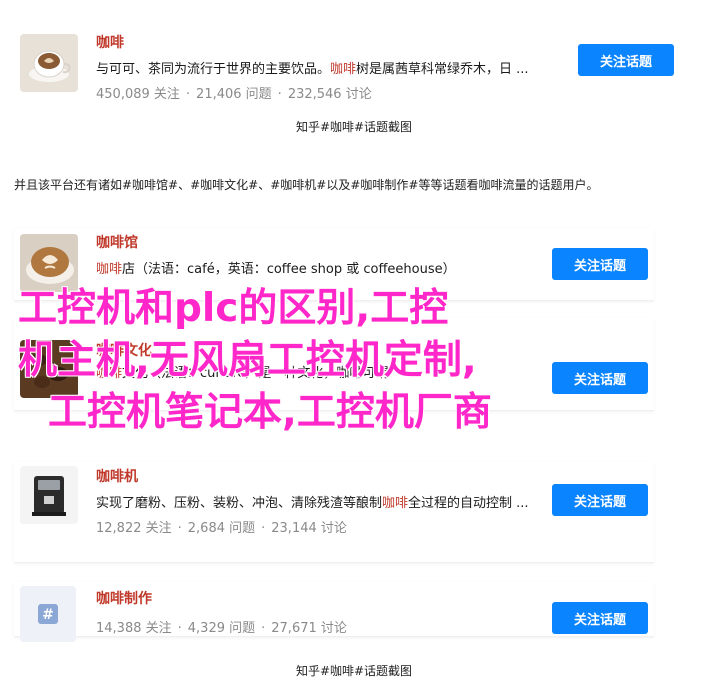  What do you see at coordinates (134, 628) in the screenshot?
I see `followers-count: 14,388 关注` at bounding box center [134, 628].